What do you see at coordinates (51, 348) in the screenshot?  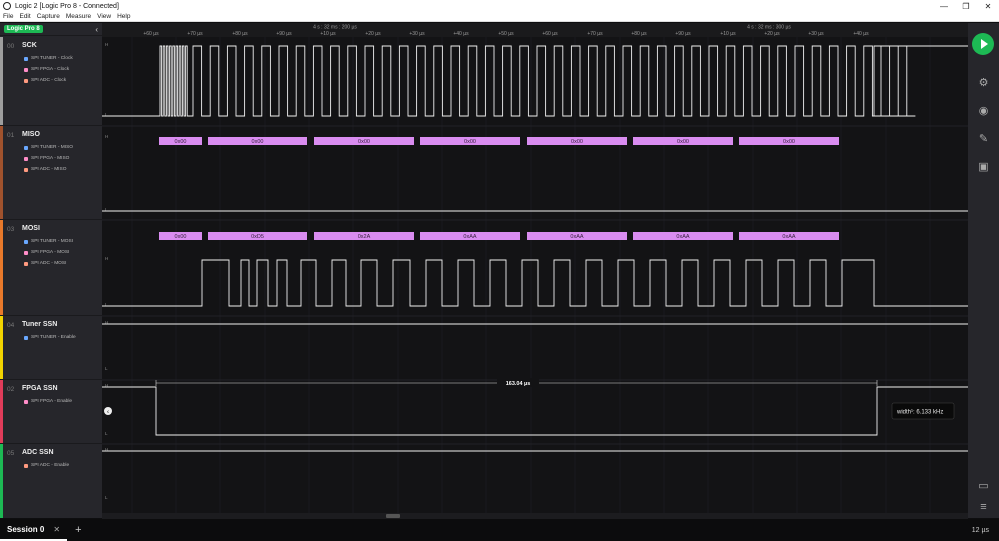 I see `channel-row: 04 Tuner SSN SPI TUNER - Enable` at bounding box center [51, 348].